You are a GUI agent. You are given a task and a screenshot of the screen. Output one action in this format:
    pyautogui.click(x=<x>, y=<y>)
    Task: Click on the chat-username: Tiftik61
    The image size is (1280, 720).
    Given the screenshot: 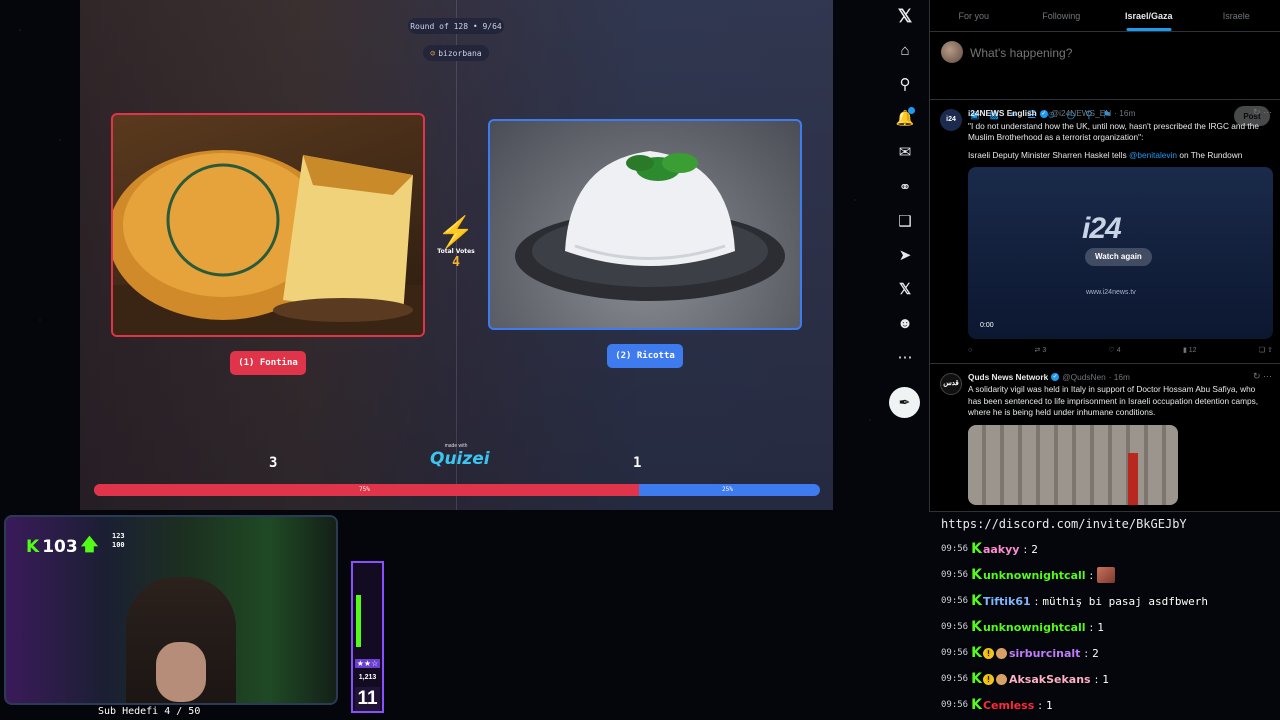 What is the action you would take?
    pyautogui.click(x=1007, y=601)
    